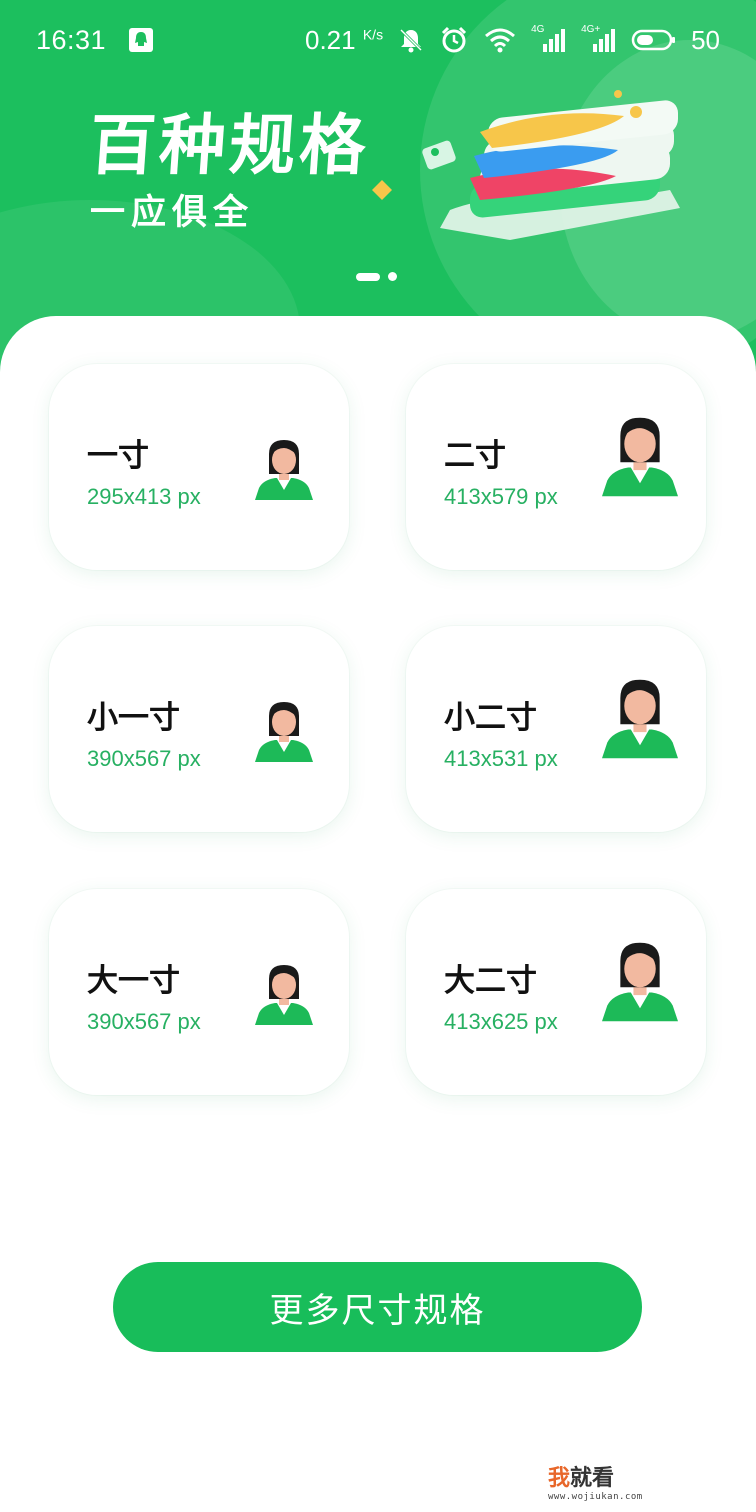  Describe the element at coordinates (501, 496) in the screenshot. I see `size-card-dims: 413x579 px` at that location.